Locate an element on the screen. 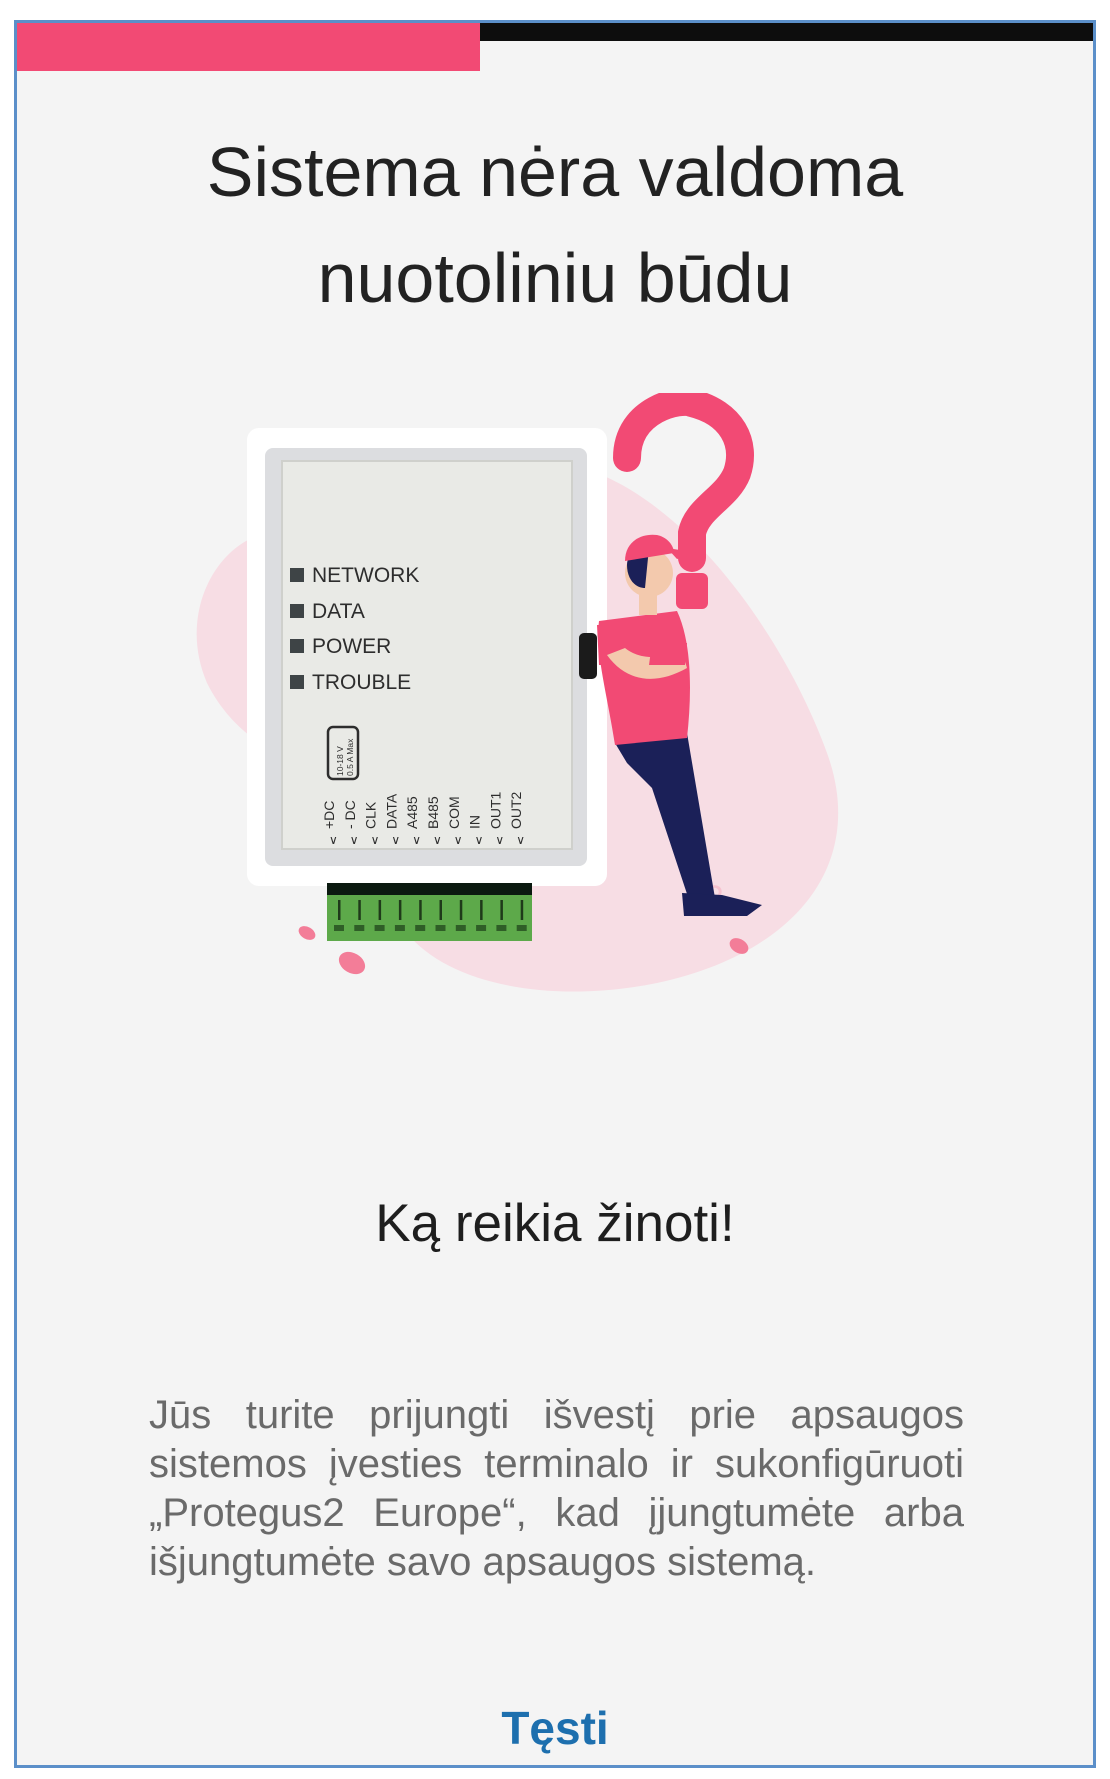 The width and height of the screenshot is (1110, 1779). indicator-power: POWER is located at coordinates (351, 646).